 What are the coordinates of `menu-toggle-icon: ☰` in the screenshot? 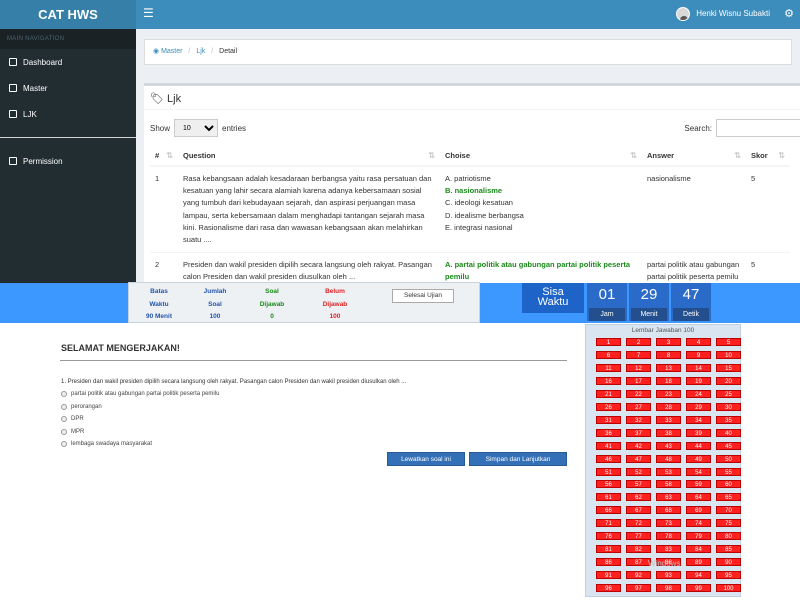 It's located at (149, 13).